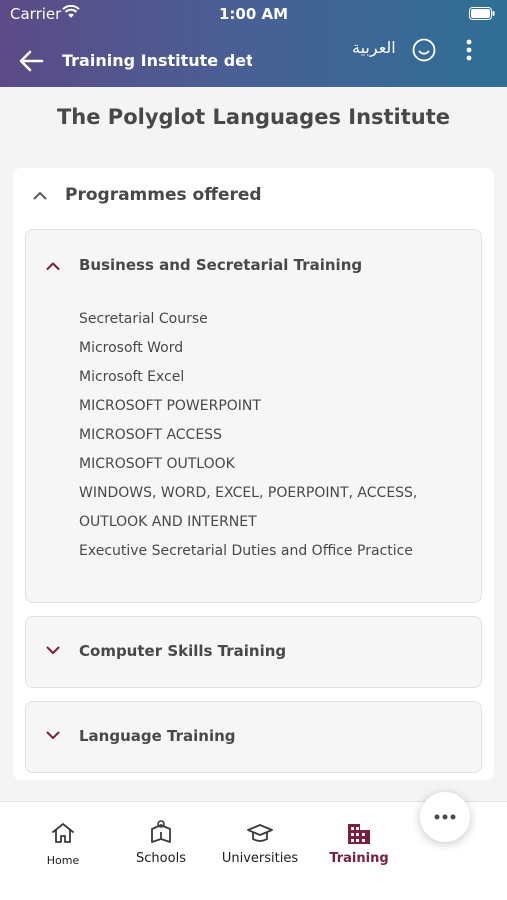  I want to click on language-toggle: العربية, so click(374, 47).